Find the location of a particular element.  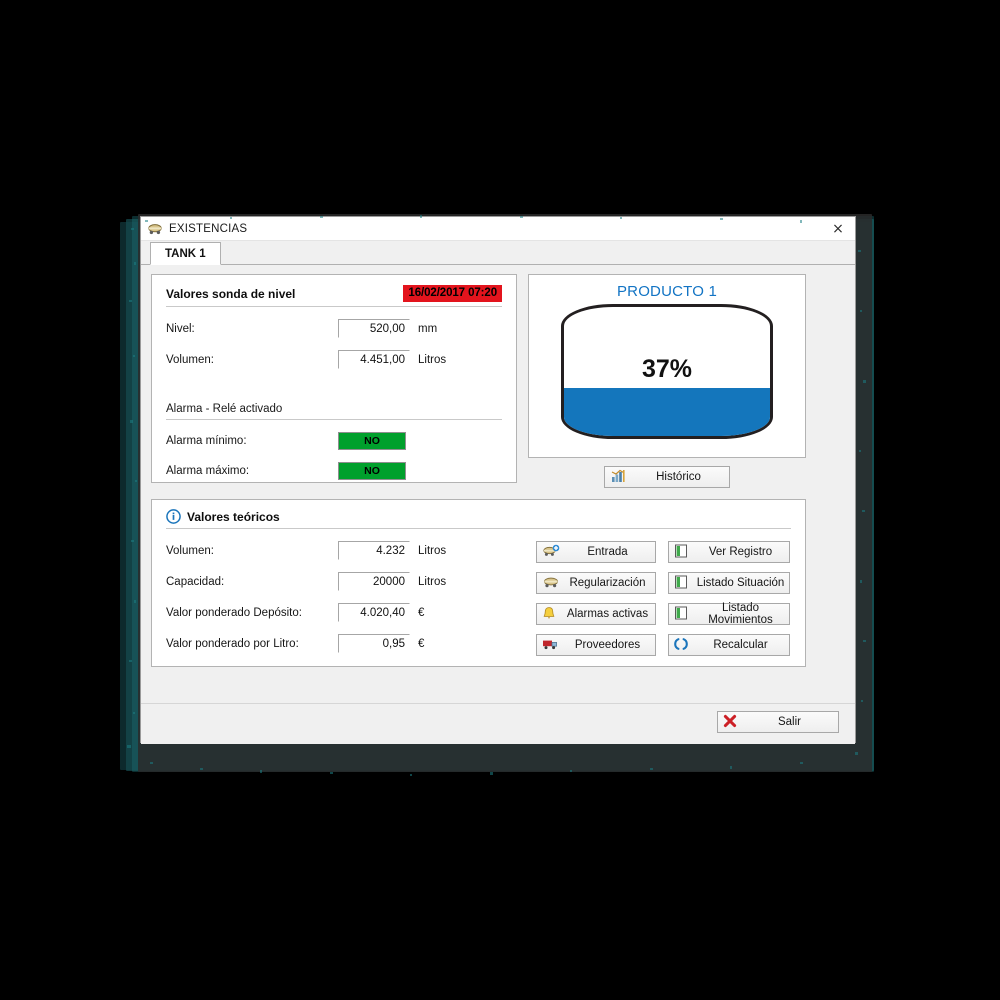

ver-registro-button: Ver Registro is located at coordinates (729, 552).